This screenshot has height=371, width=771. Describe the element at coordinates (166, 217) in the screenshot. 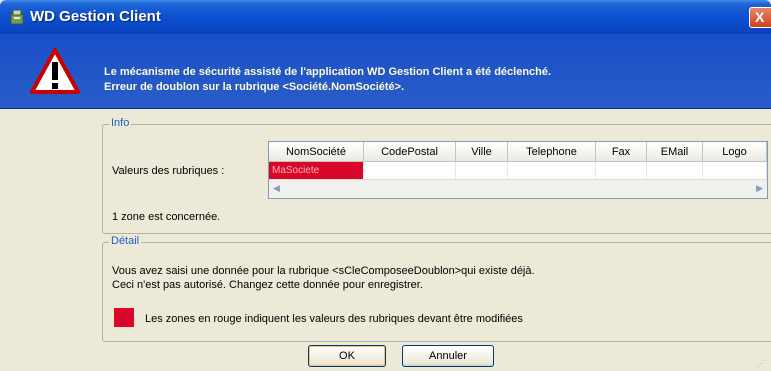

I see `zone-count-text: 1 zone est concernée.` at that location.